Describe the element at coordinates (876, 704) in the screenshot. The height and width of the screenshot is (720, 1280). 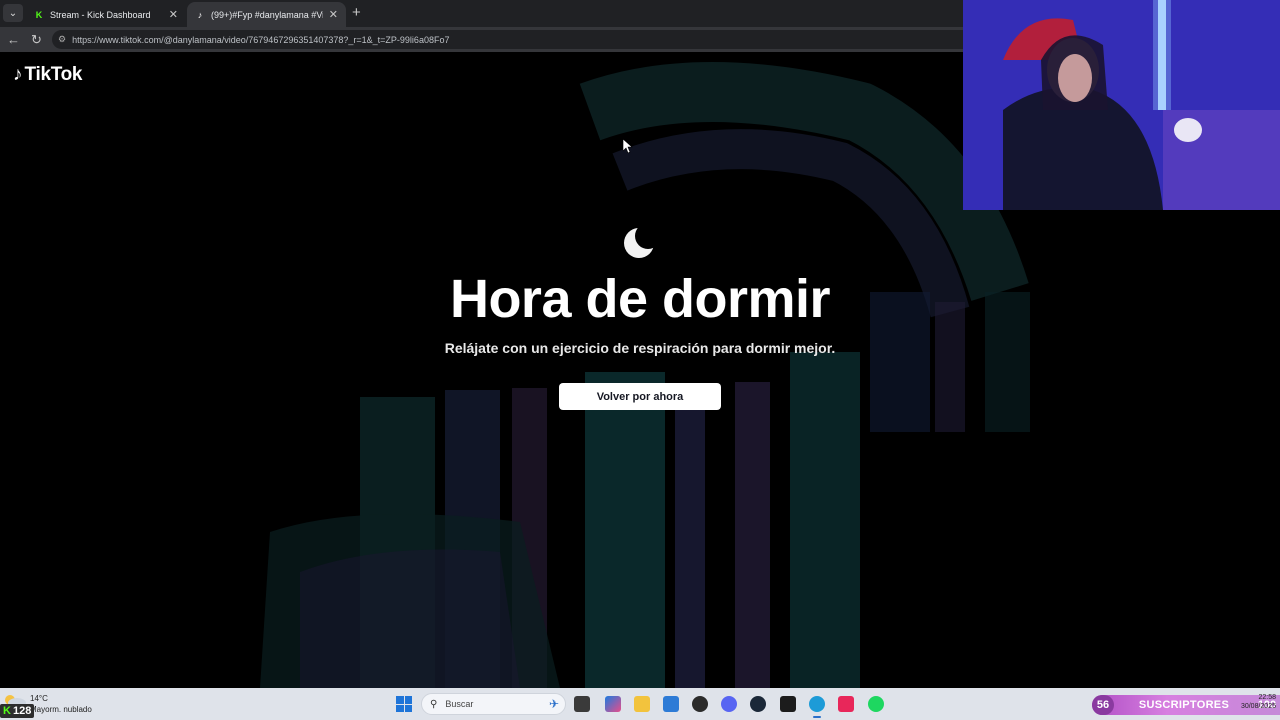
I see `spotify-icon` at that location.